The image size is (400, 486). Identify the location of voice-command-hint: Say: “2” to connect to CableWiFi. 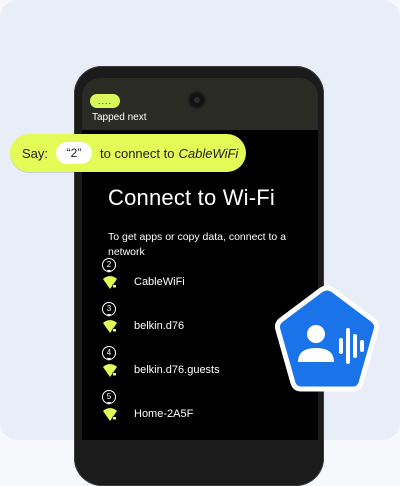
(128, 153).